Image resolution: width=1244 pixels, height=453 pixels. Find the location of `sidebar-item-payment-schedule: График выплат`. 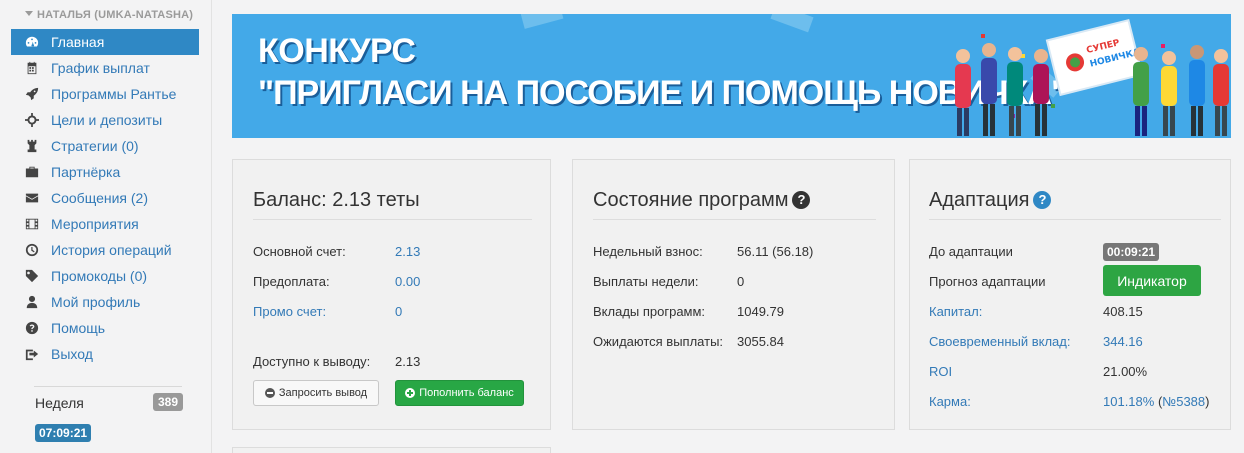

sidebar-item-payment-schedule: График выплат is located at coordinates (105, 68).